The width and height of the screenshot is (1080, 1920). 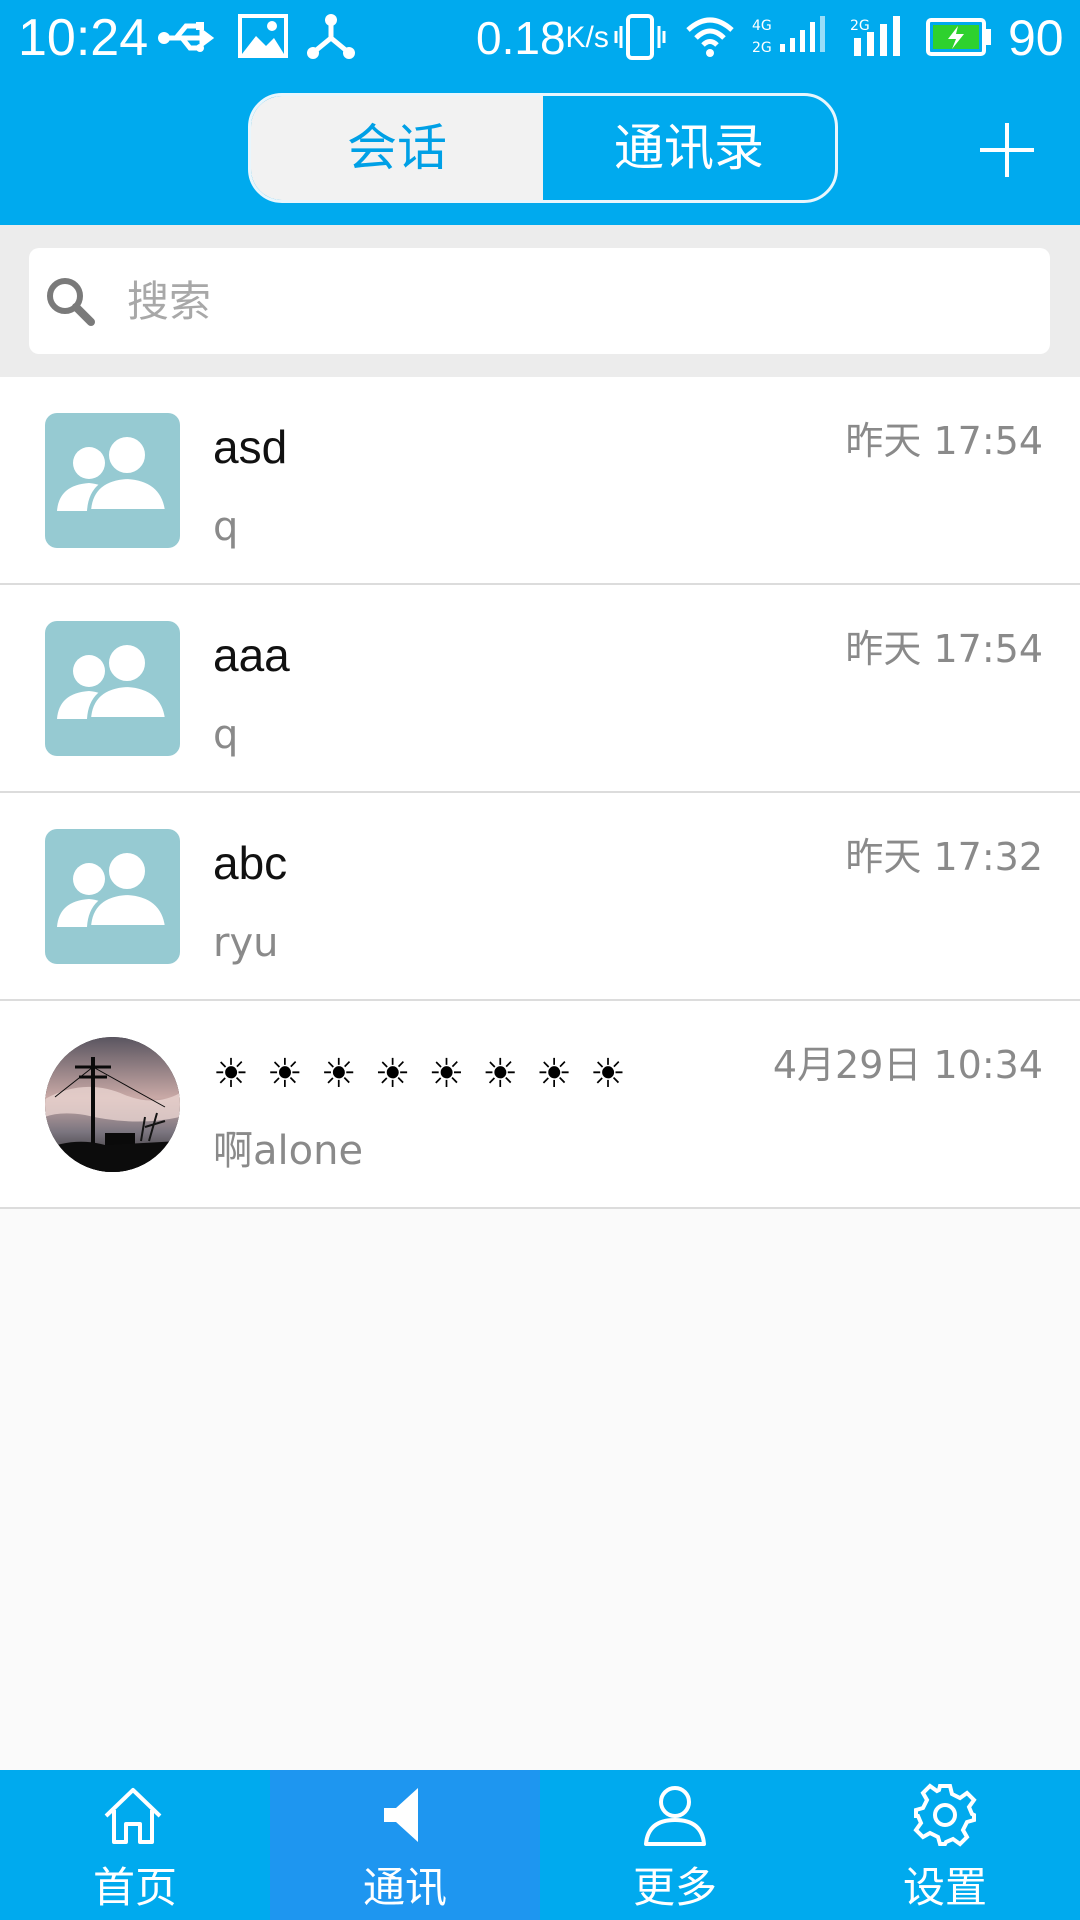 I want to click on nav-label: 首页, so click(x=134, y=1887).